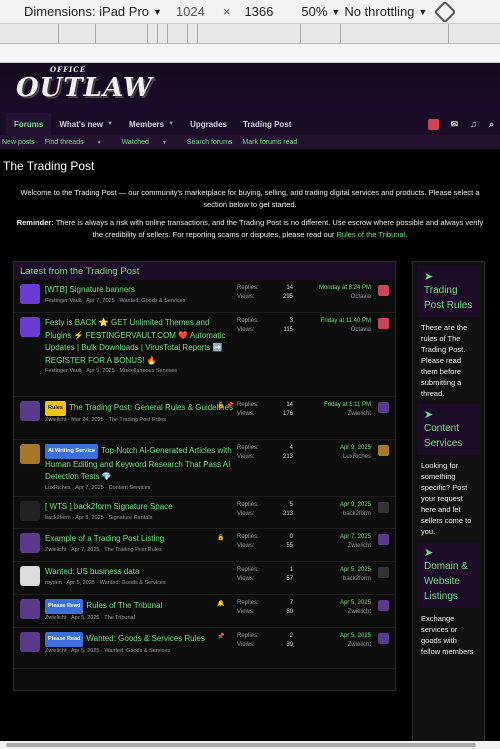 The height and width of the screenshot is (749, 500). Describe the element at coordinates (265, 409) in the screenshot. I see `thread-stats: Replies: 14 Views: 176` at that location.